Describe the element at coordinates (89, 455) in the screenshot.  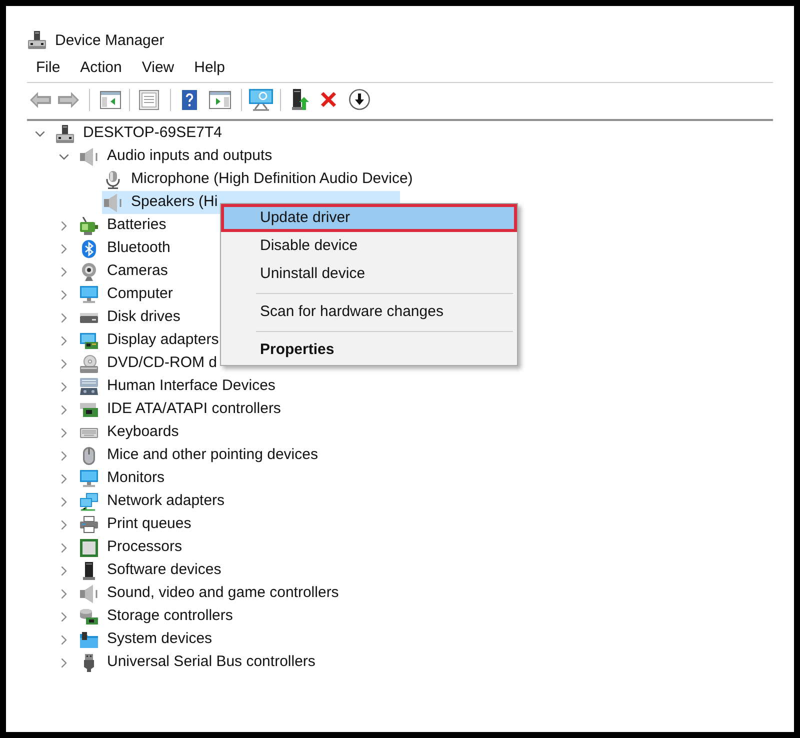
I see `mouse-icon` at that location.